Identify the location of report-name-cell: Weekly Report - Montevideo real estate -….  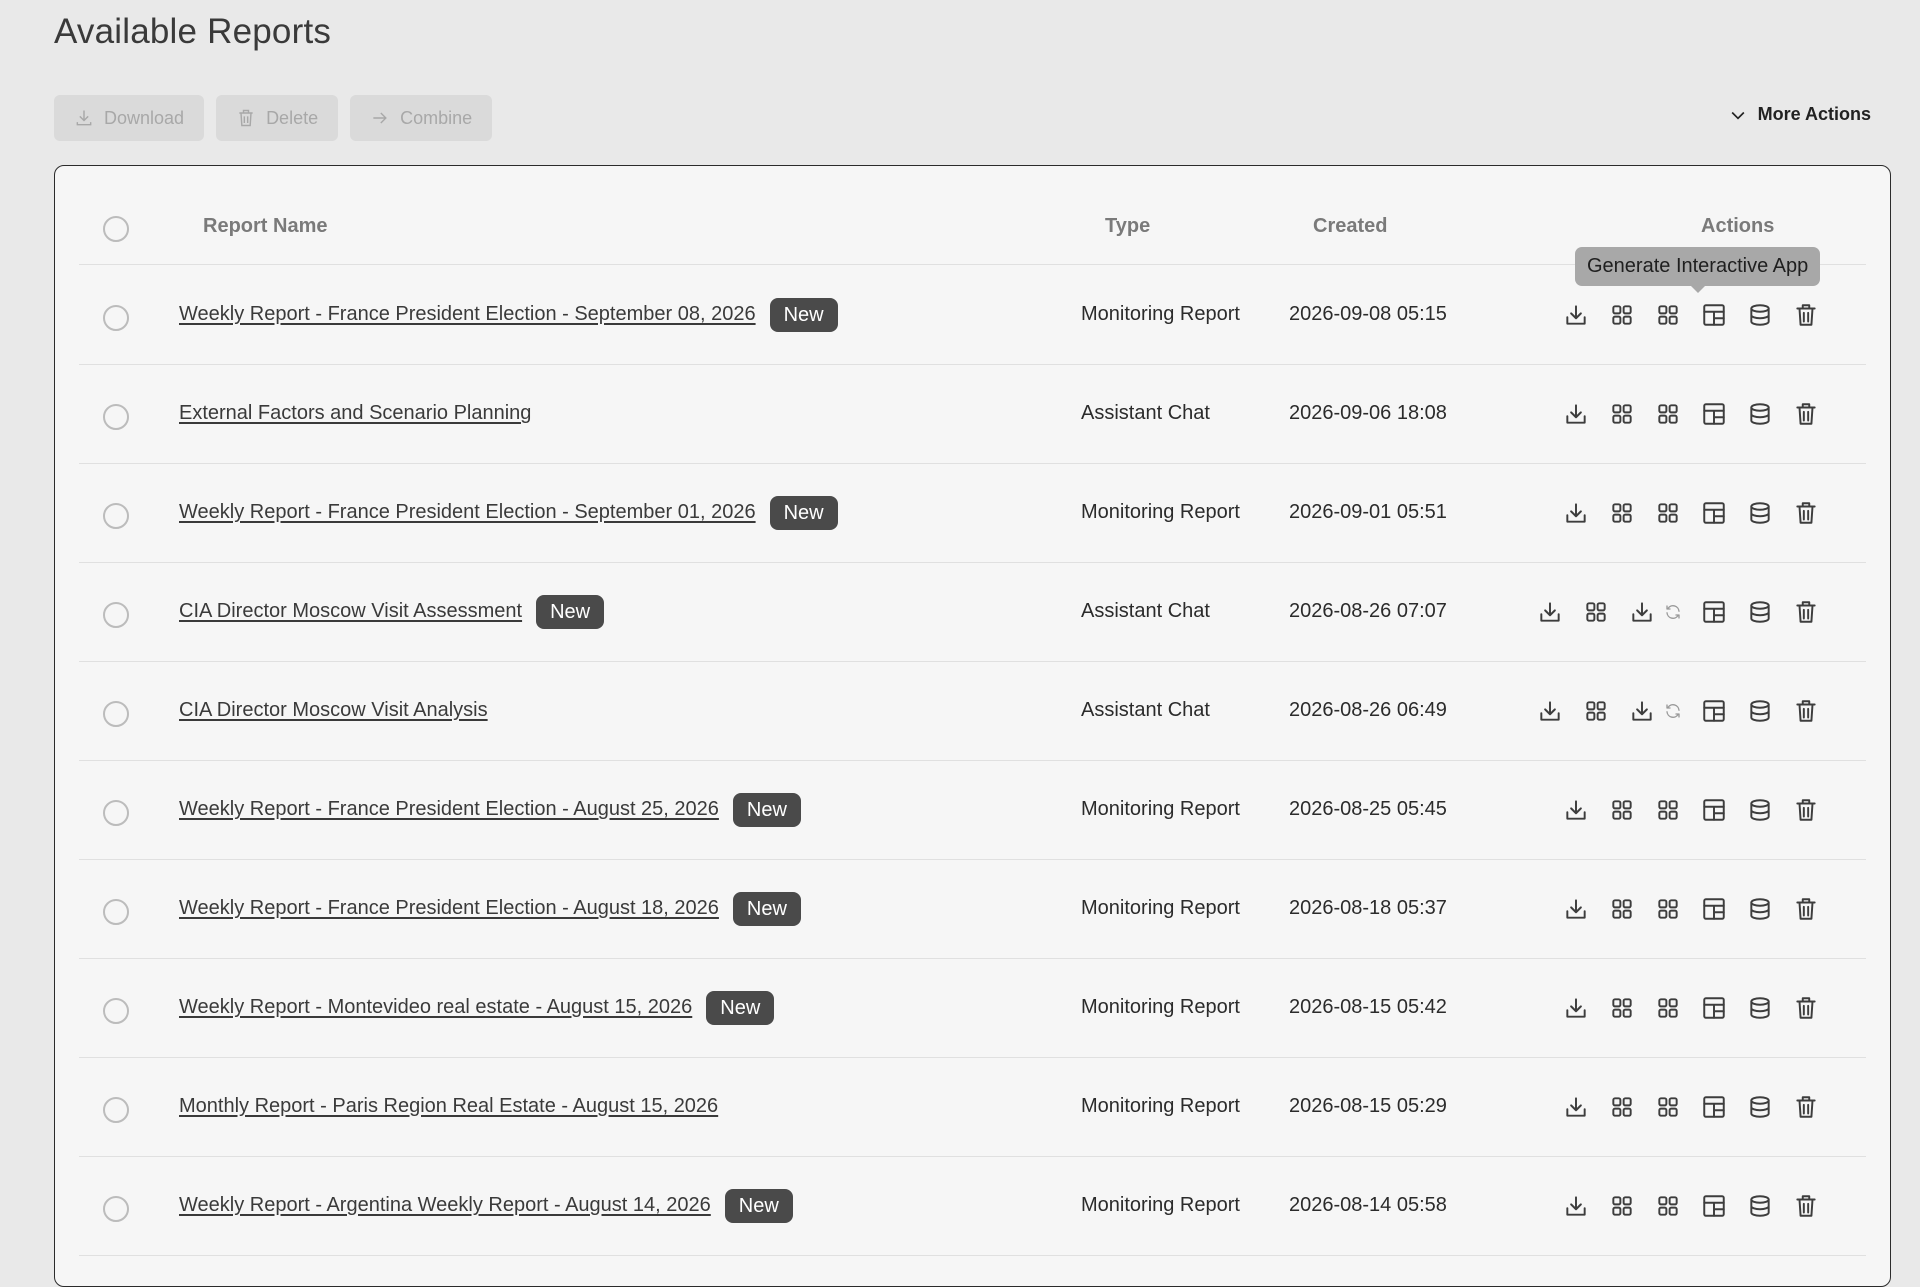
(477, 1007).